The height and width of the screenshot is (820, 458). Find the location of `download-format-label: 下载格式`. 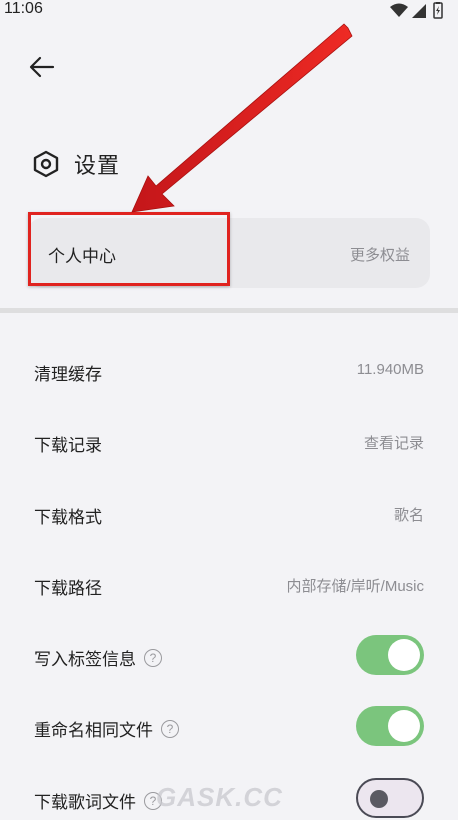

download-format-label: 下载格式 is located at coordinates (68, 518).